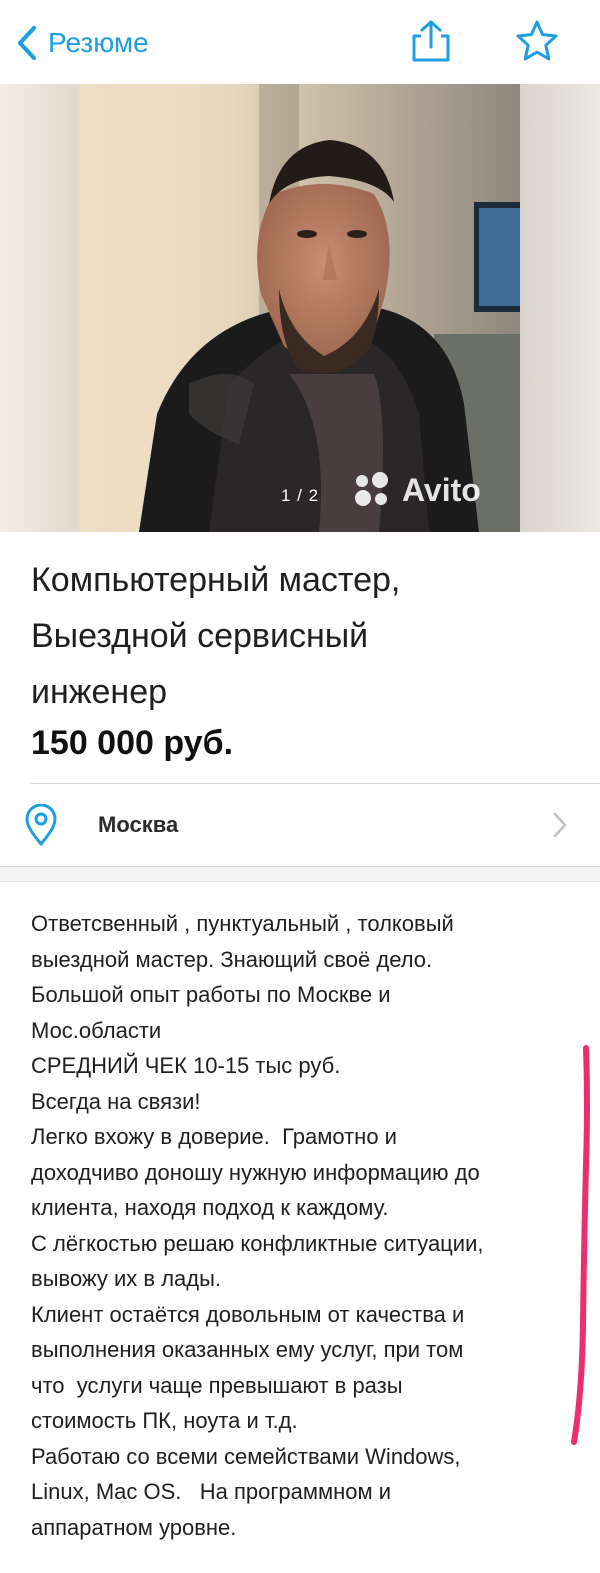 This screenshot has height=1573, width=600. Describe the element at coordinates (246, 1456) in the screenshot. I see `description-line: Работаю со всеми семействами Windows,` at that location.